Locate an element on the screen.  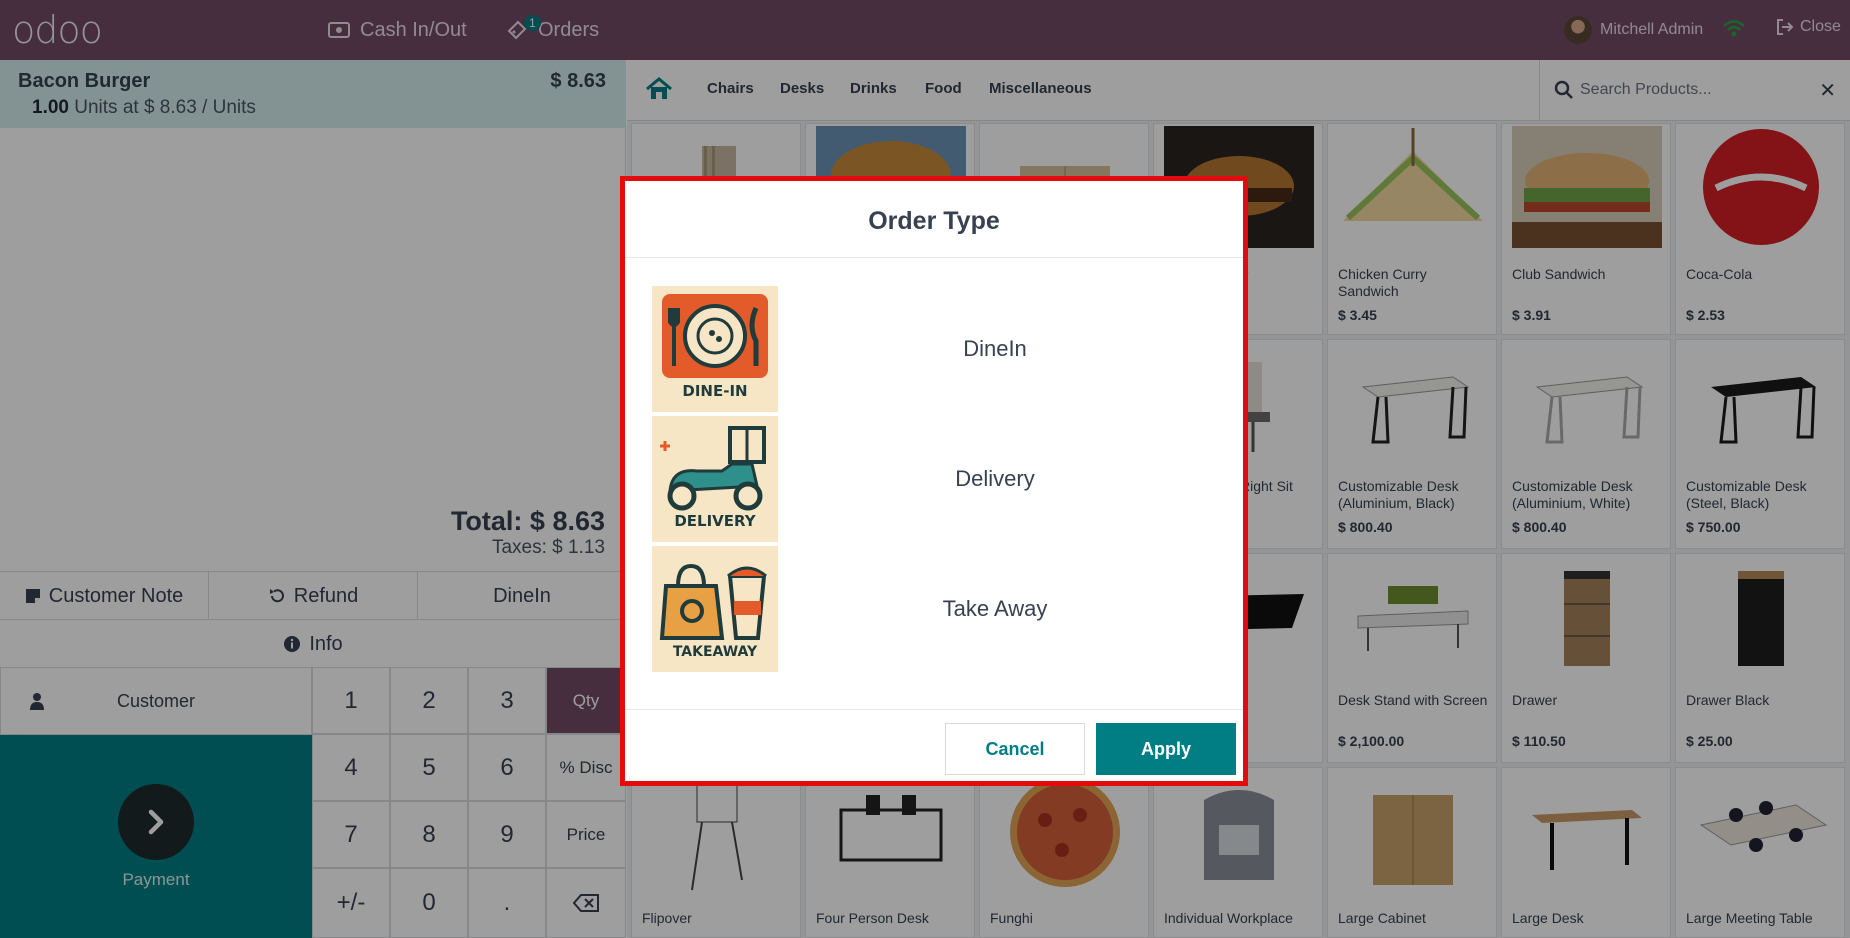
svg-text: DINE-IN is located at coordinates (714, 391).